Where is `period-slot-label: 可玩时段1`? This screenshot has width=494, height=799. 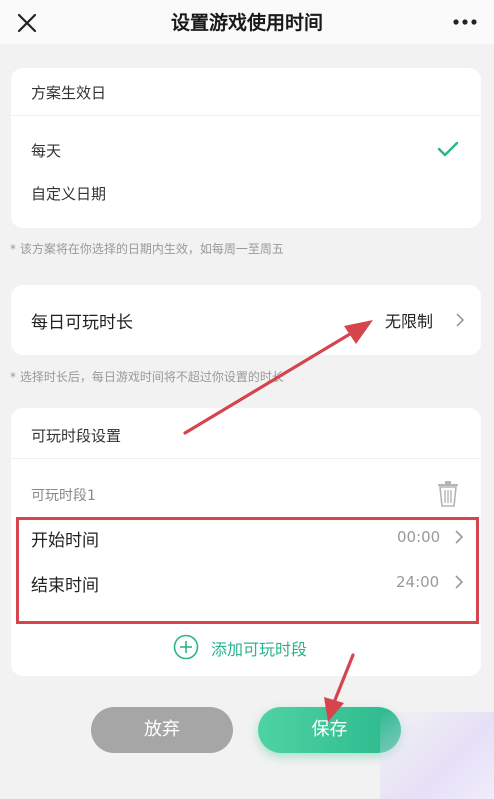
period-slot-label: 可玩时段1 is located at coordinates (63, 496).